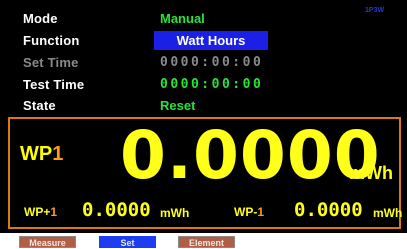  Describe the element at coordinates (54, 212) in the screenshot. I see `wp-plus-index: 1` at that location.